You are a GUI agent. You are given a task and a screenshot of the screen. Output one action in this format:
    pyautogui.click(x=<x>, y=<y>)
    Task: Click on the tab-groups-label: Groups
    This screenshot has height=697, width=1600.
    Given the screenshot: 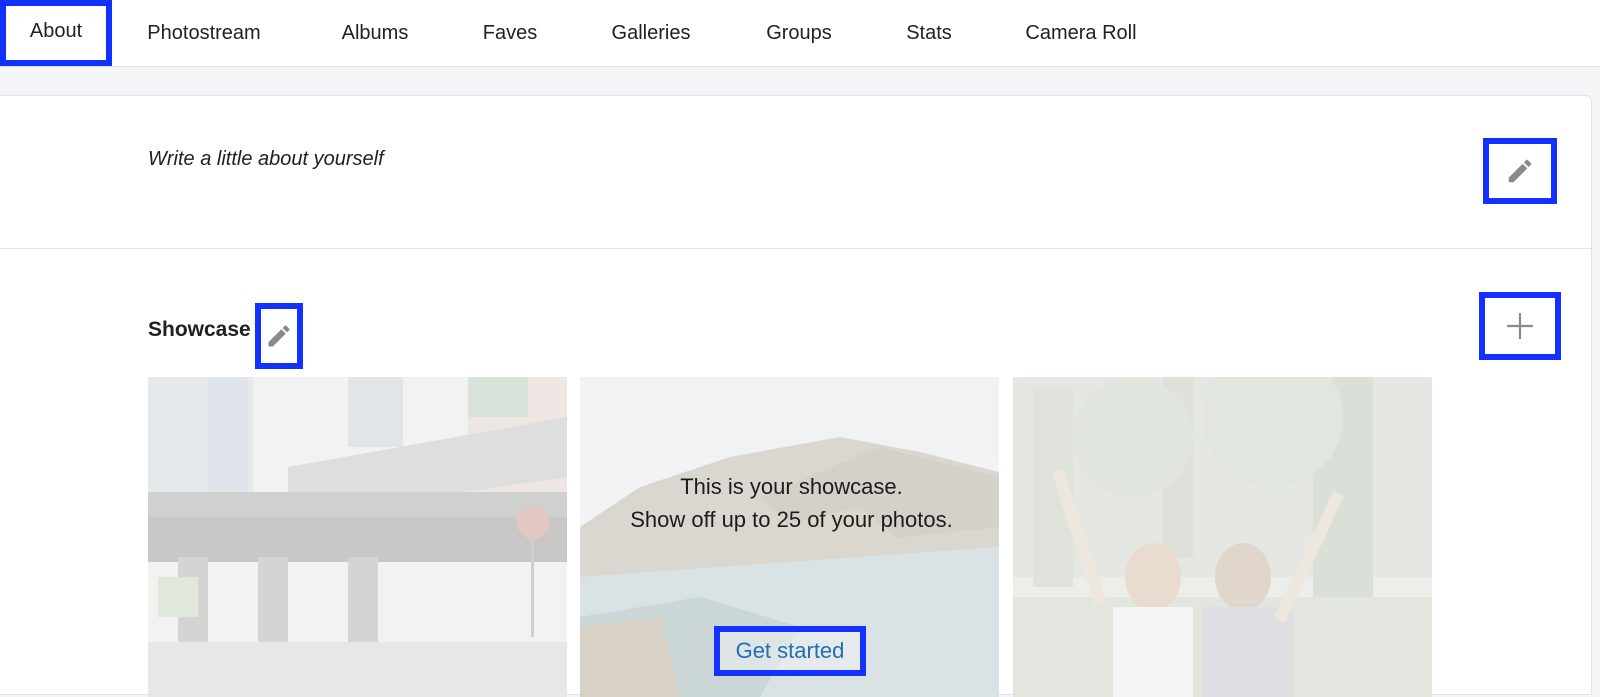 What is the action you would take?
    pyautogui.click(x=799, y=32)
    